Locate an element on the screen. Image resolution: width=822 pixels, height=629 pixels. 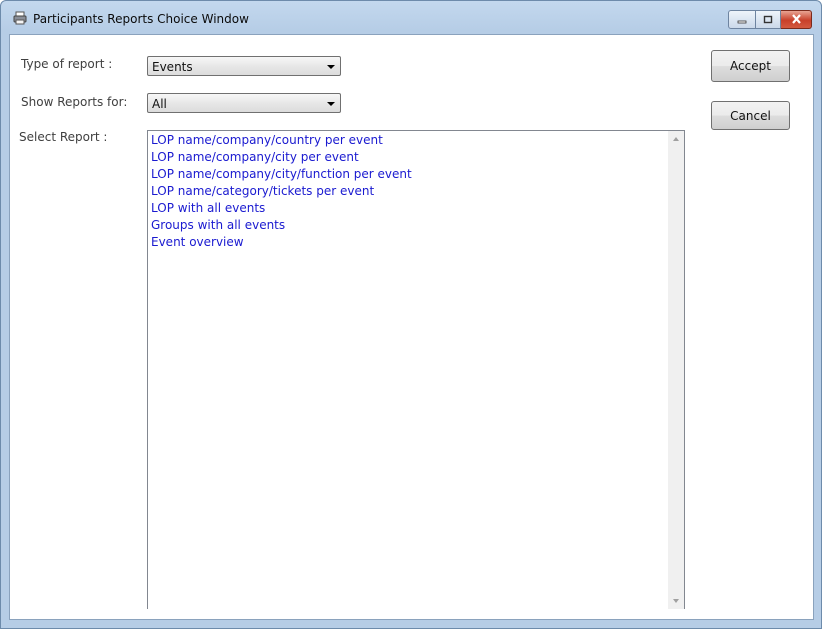
show-reports-for-select: All is located at coordinates (244, 103).